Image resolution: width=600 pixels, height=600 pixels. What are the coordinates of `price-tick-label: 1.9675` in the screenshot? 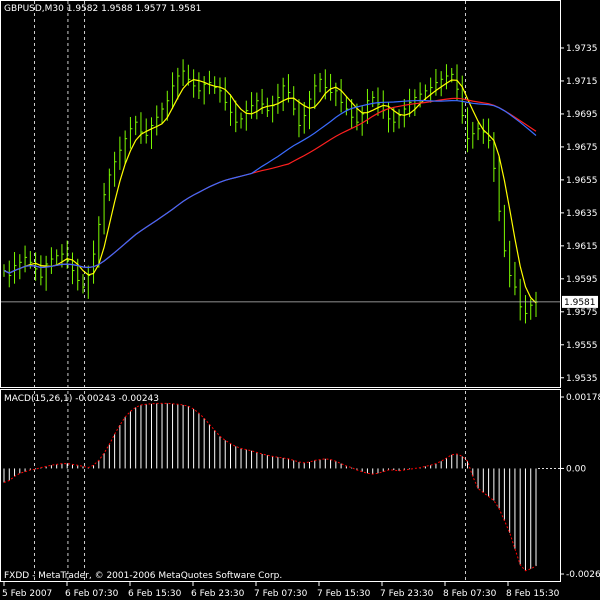 It's located at (582, 148).